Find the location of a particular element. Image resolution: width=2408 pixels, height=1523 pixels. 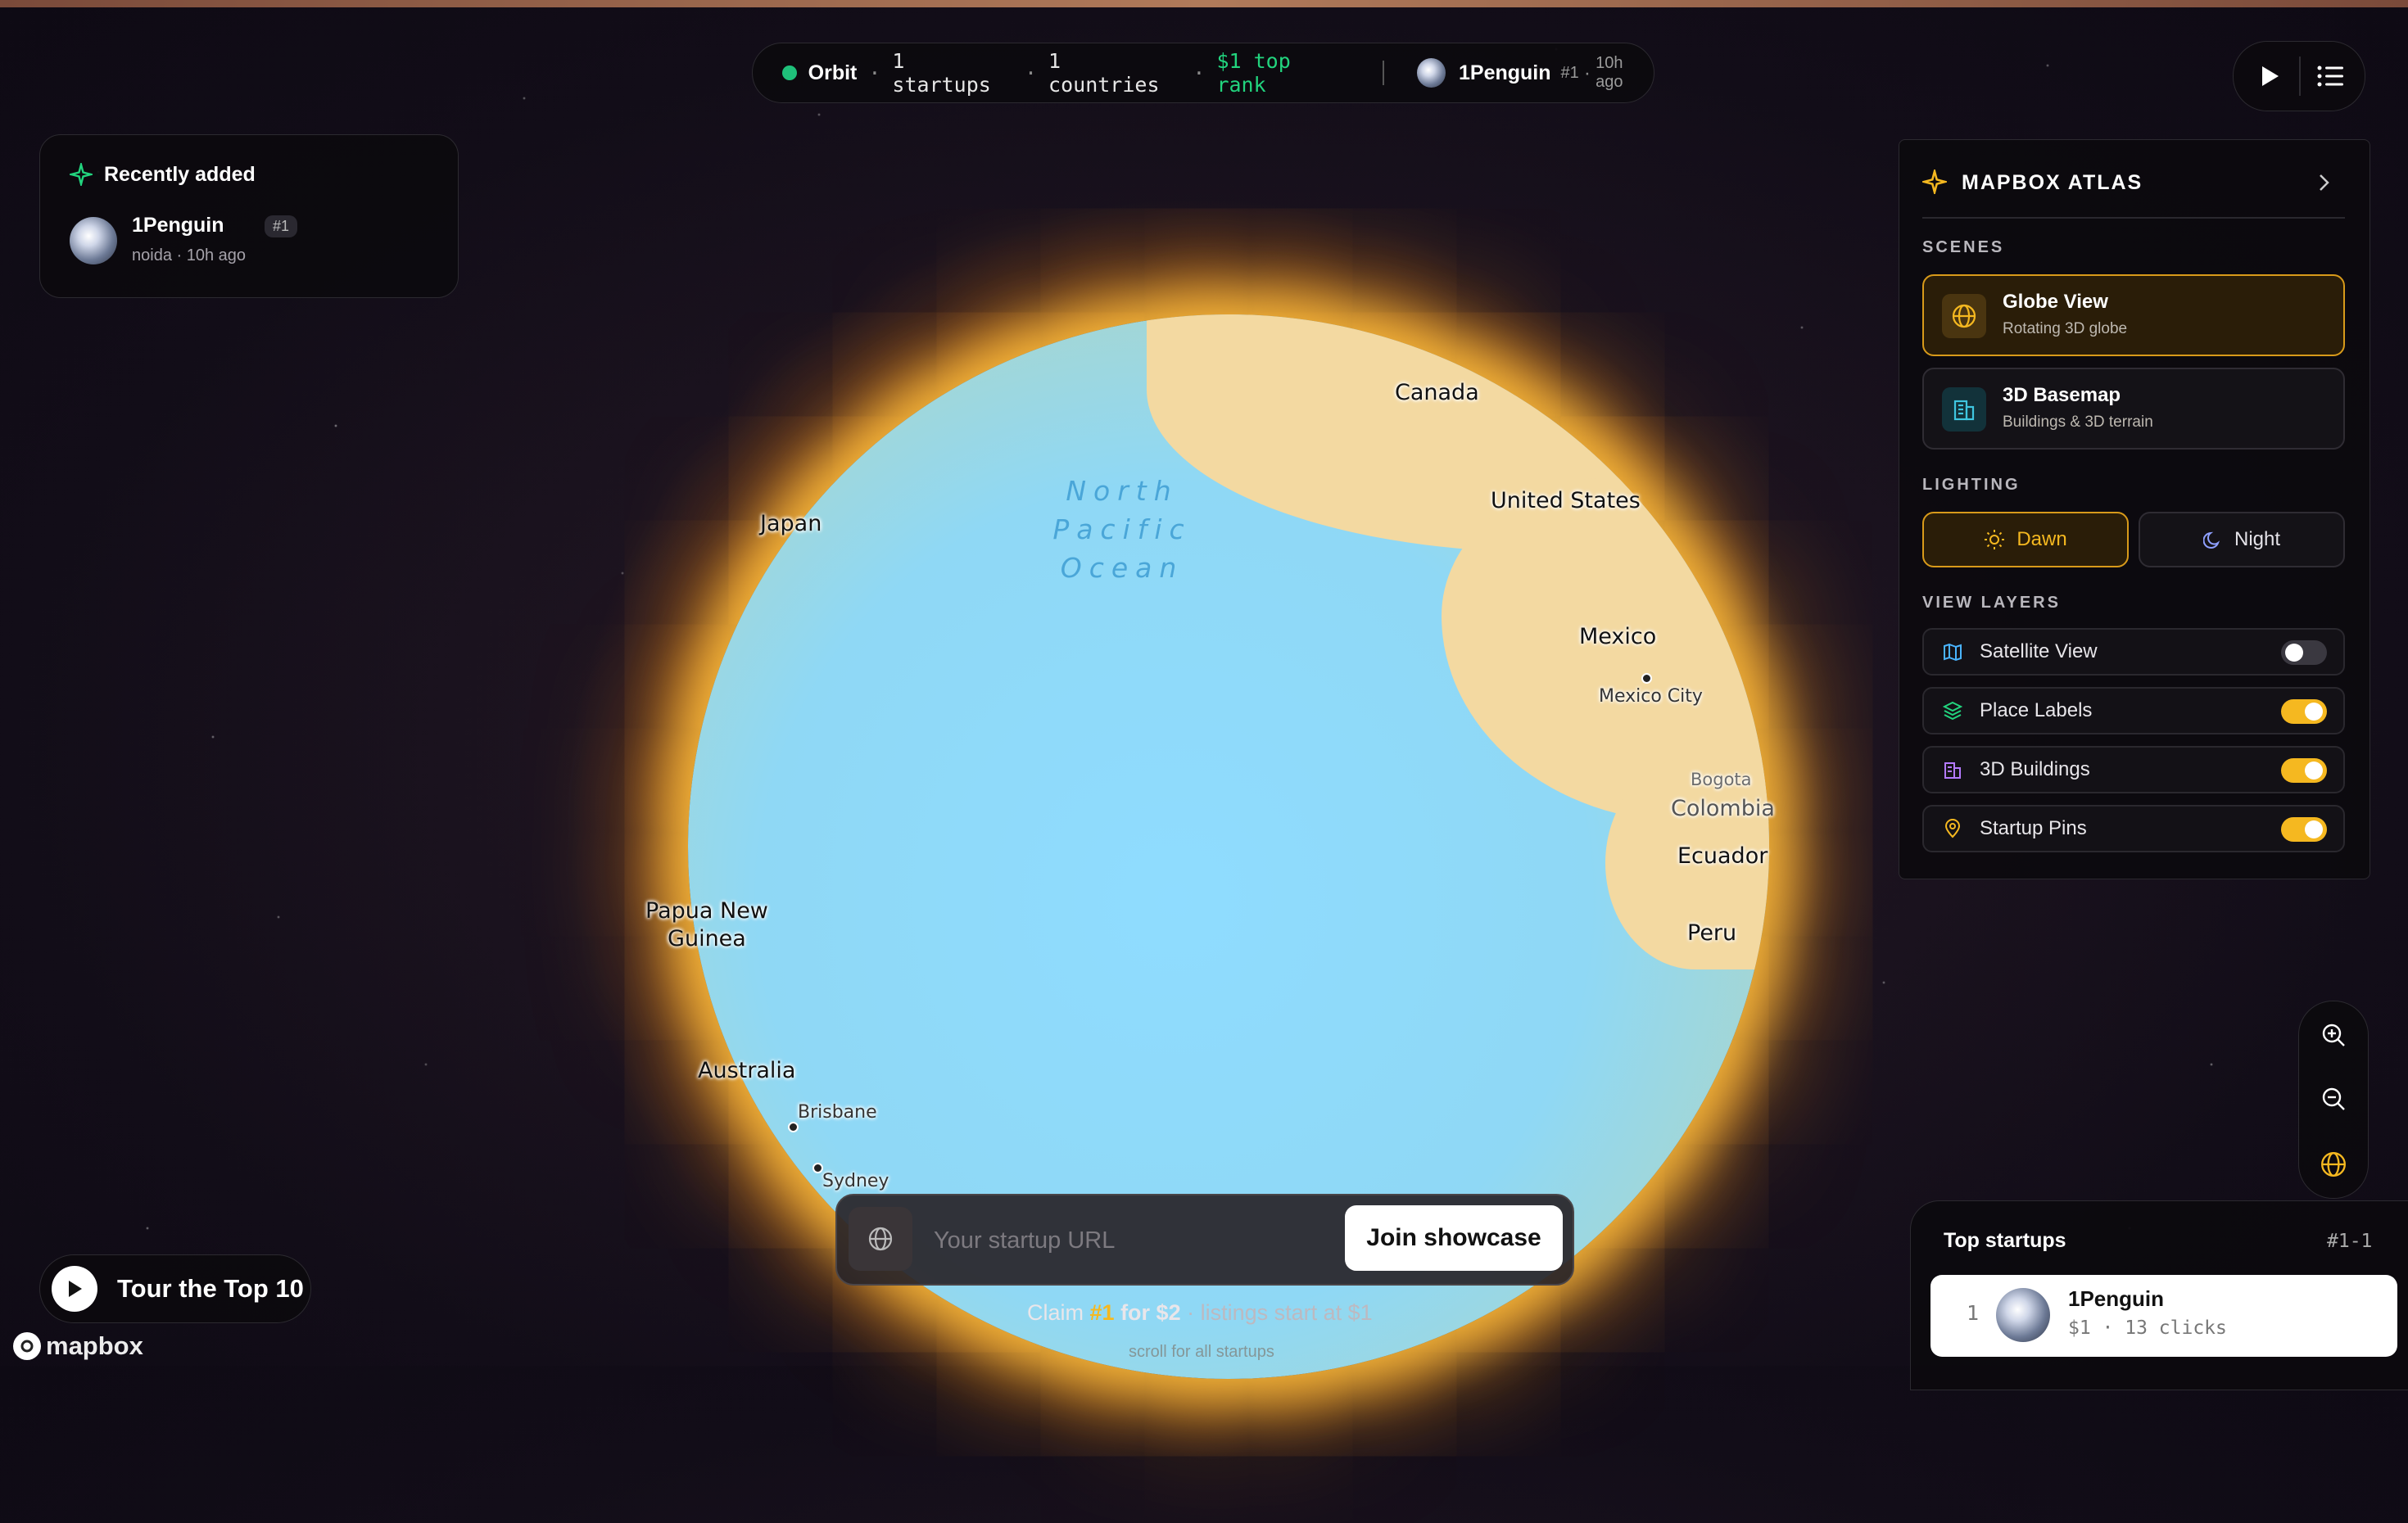

play-button is located at coordinates (2269, 76).